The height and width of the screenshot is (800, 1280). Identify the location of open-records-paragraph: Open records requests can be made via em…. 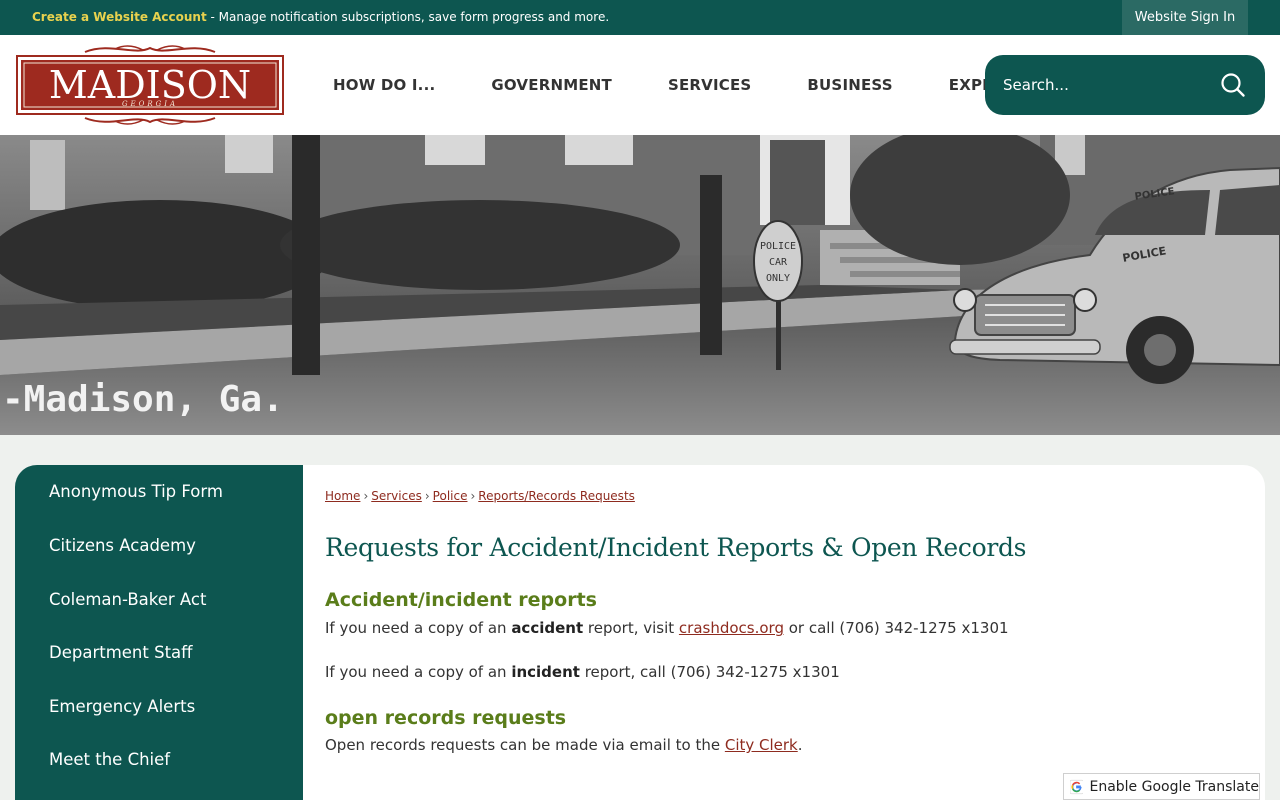
(564, 745).